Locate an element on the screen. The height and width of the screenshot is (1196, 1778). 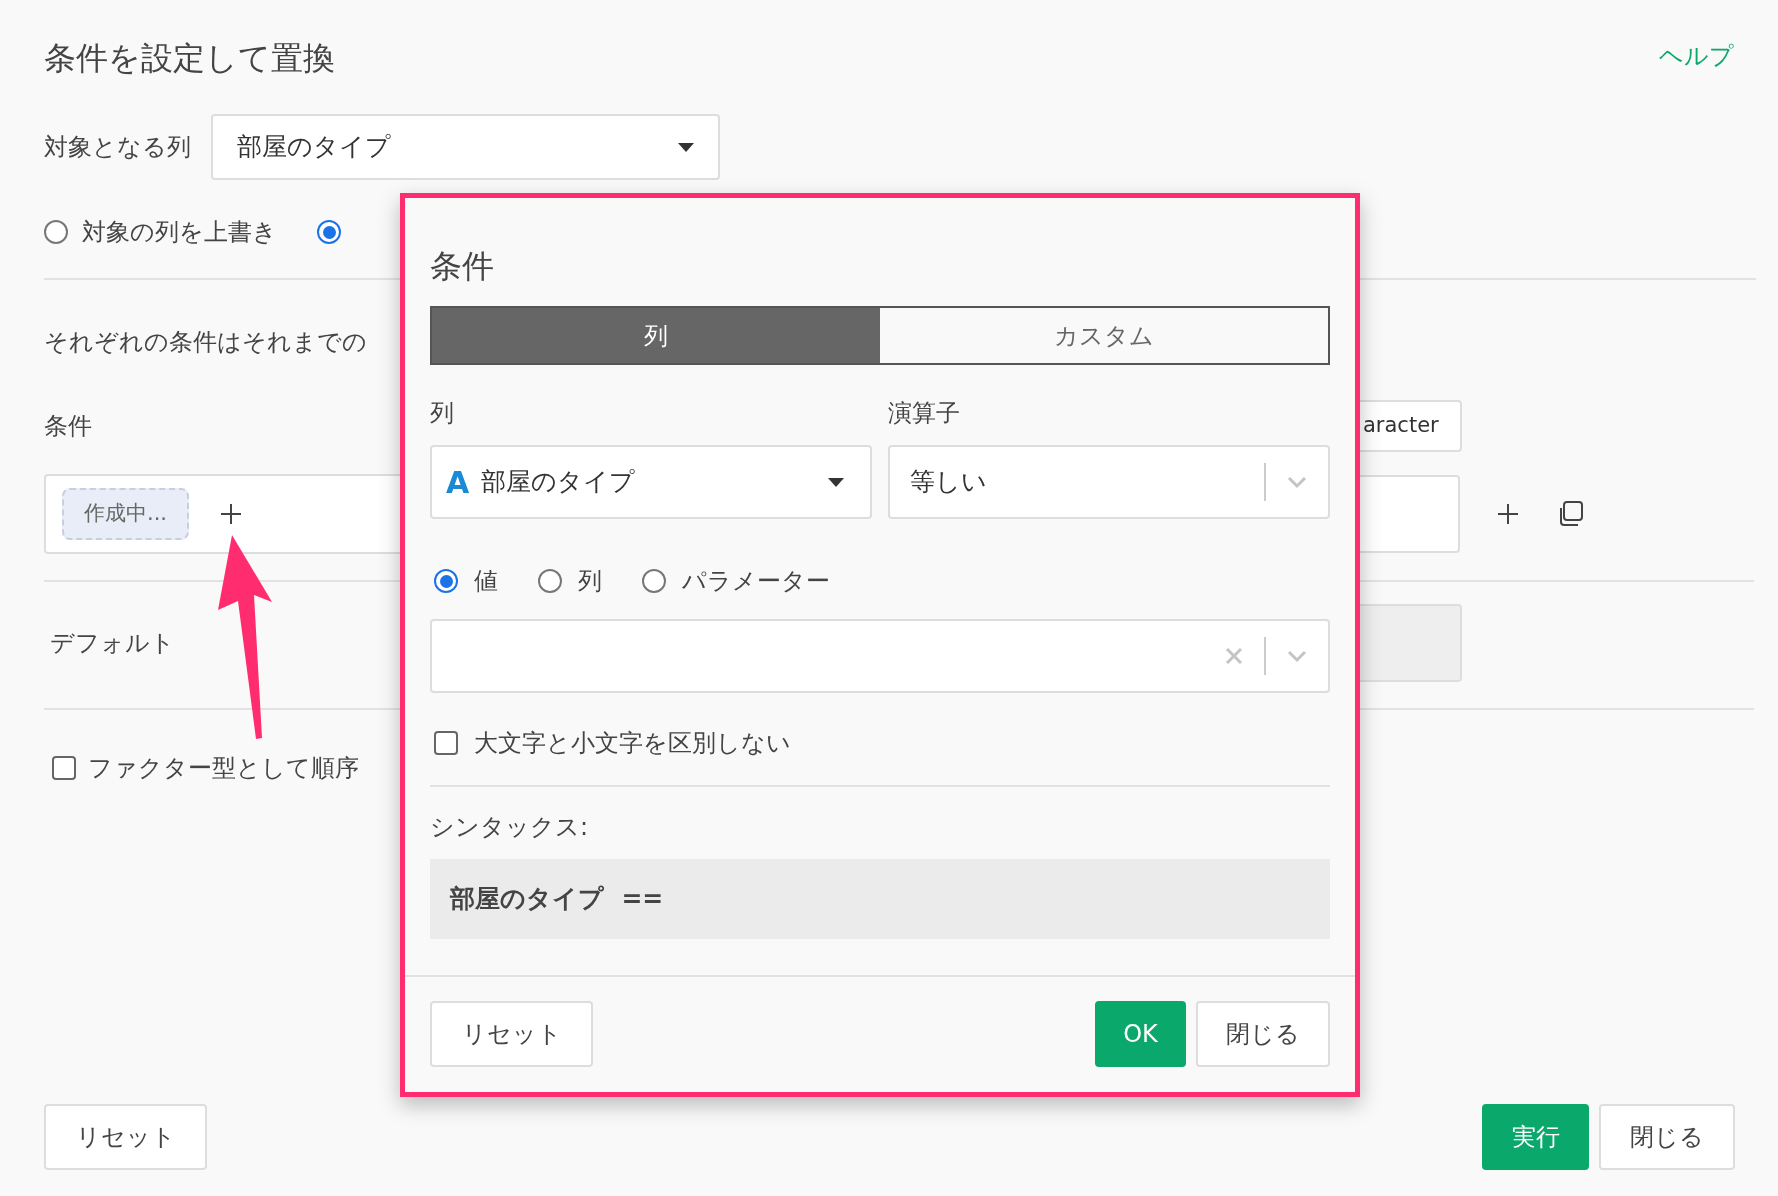
dialog-title: 条件 is located at coordinates (462, 266).